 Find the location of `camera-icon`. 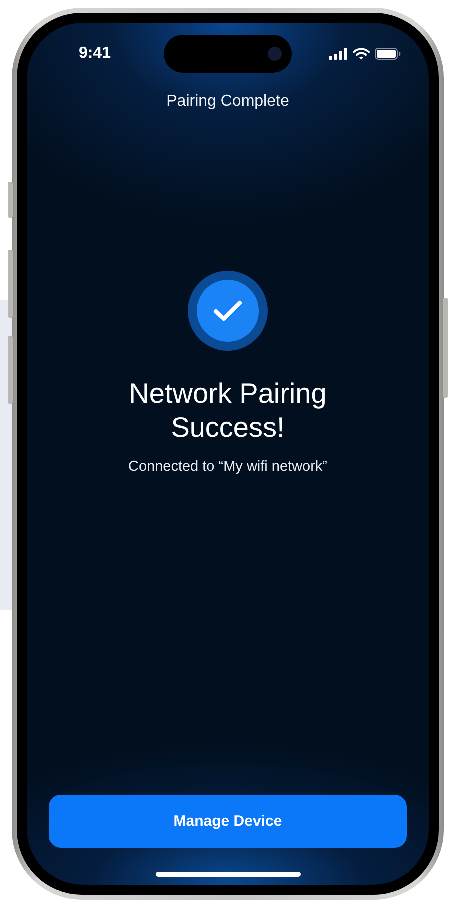

camera-icon is located at coordinates (275, 54).